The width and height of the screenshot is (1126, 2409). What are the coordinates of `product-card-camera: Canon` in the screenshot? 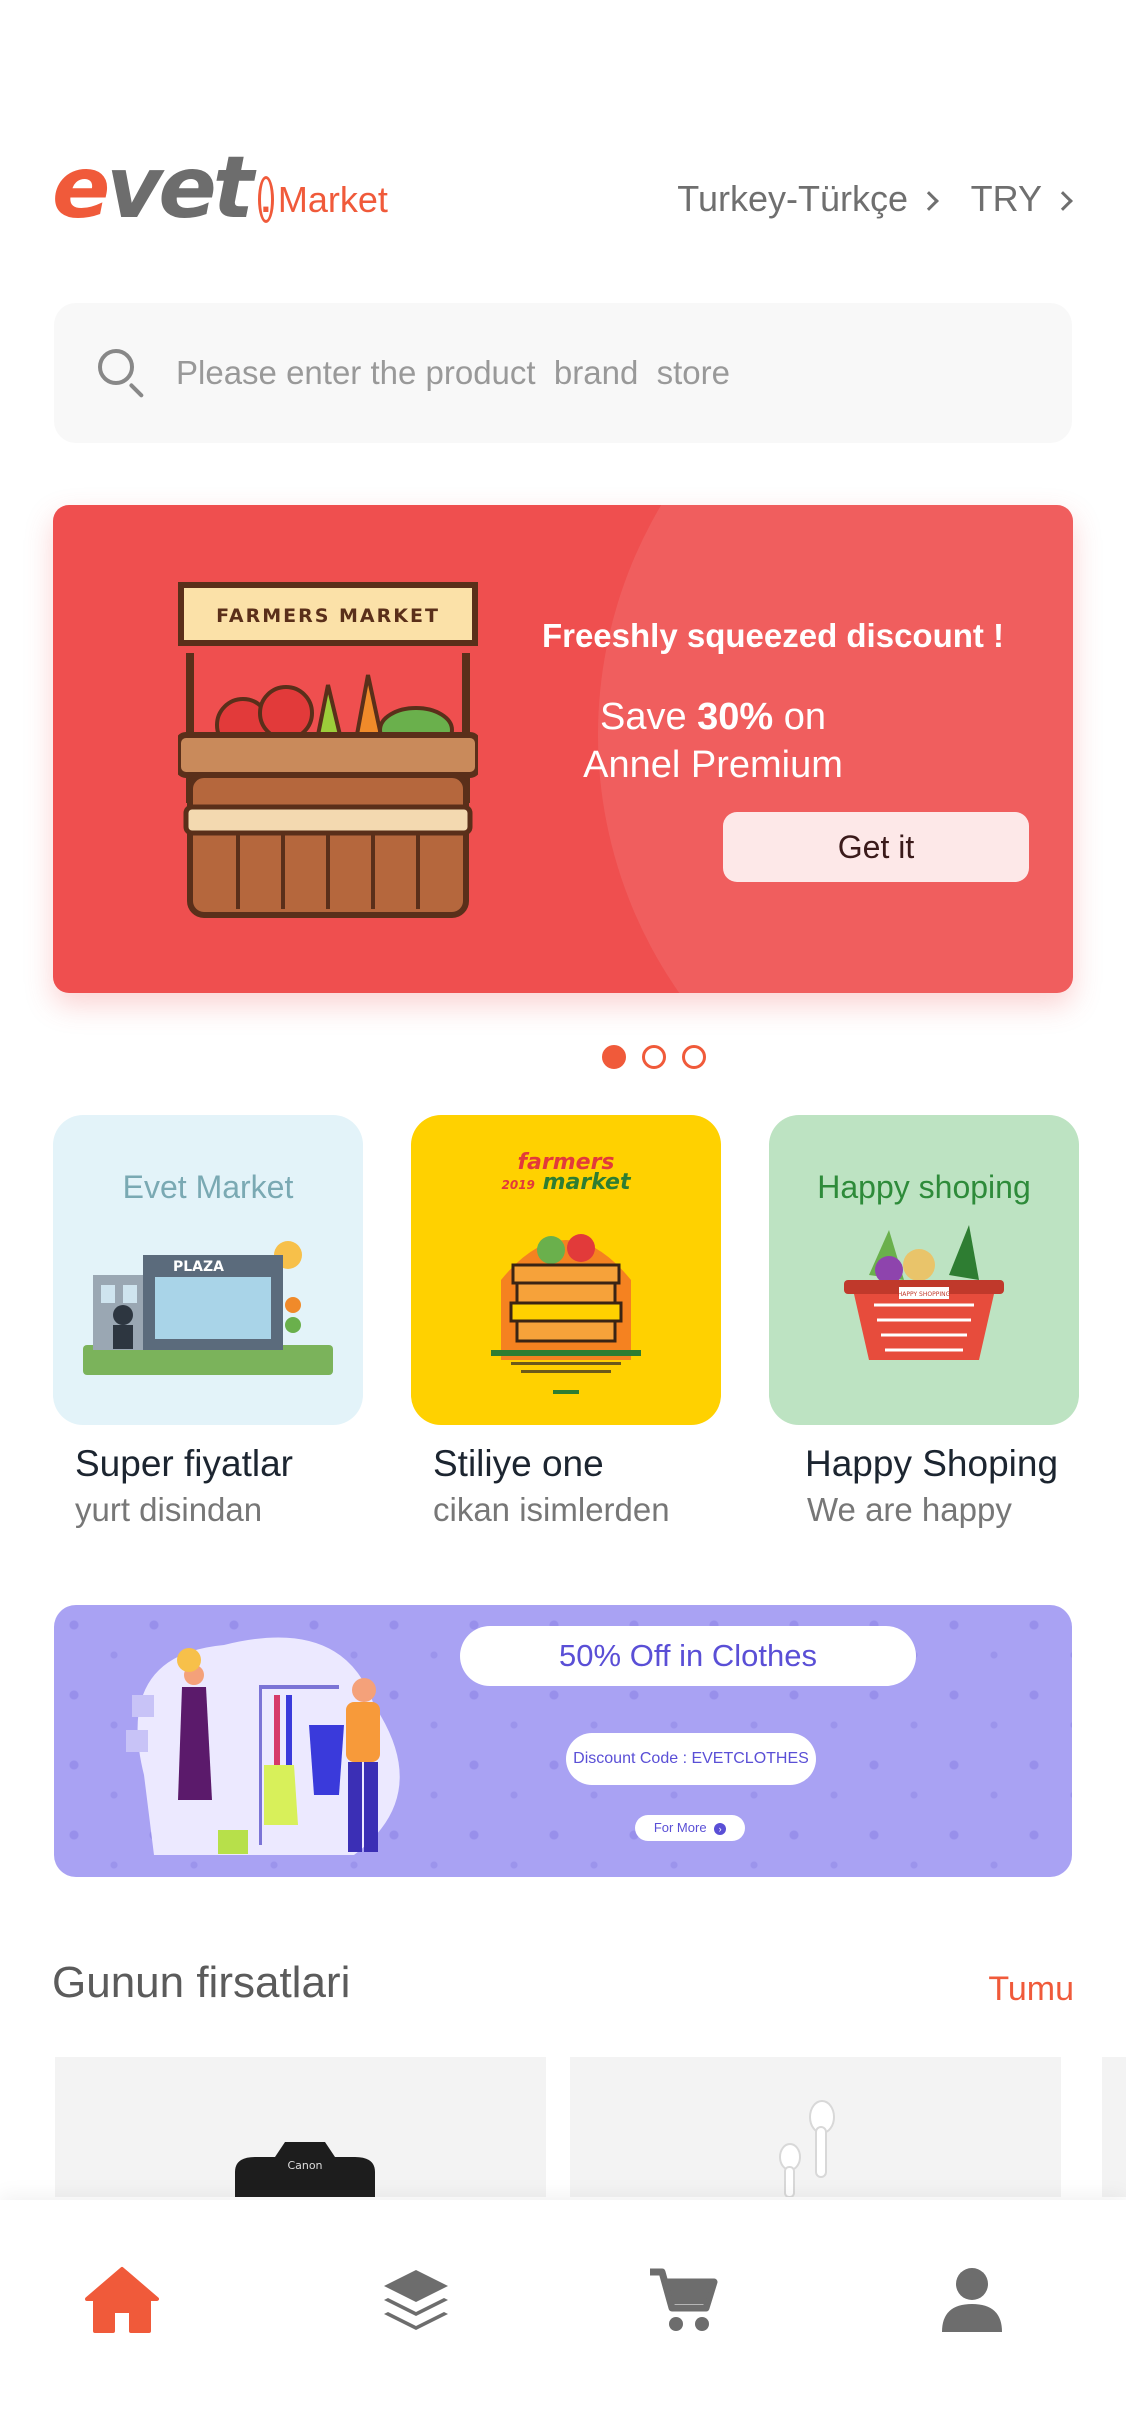 It's located at (300, 2127).